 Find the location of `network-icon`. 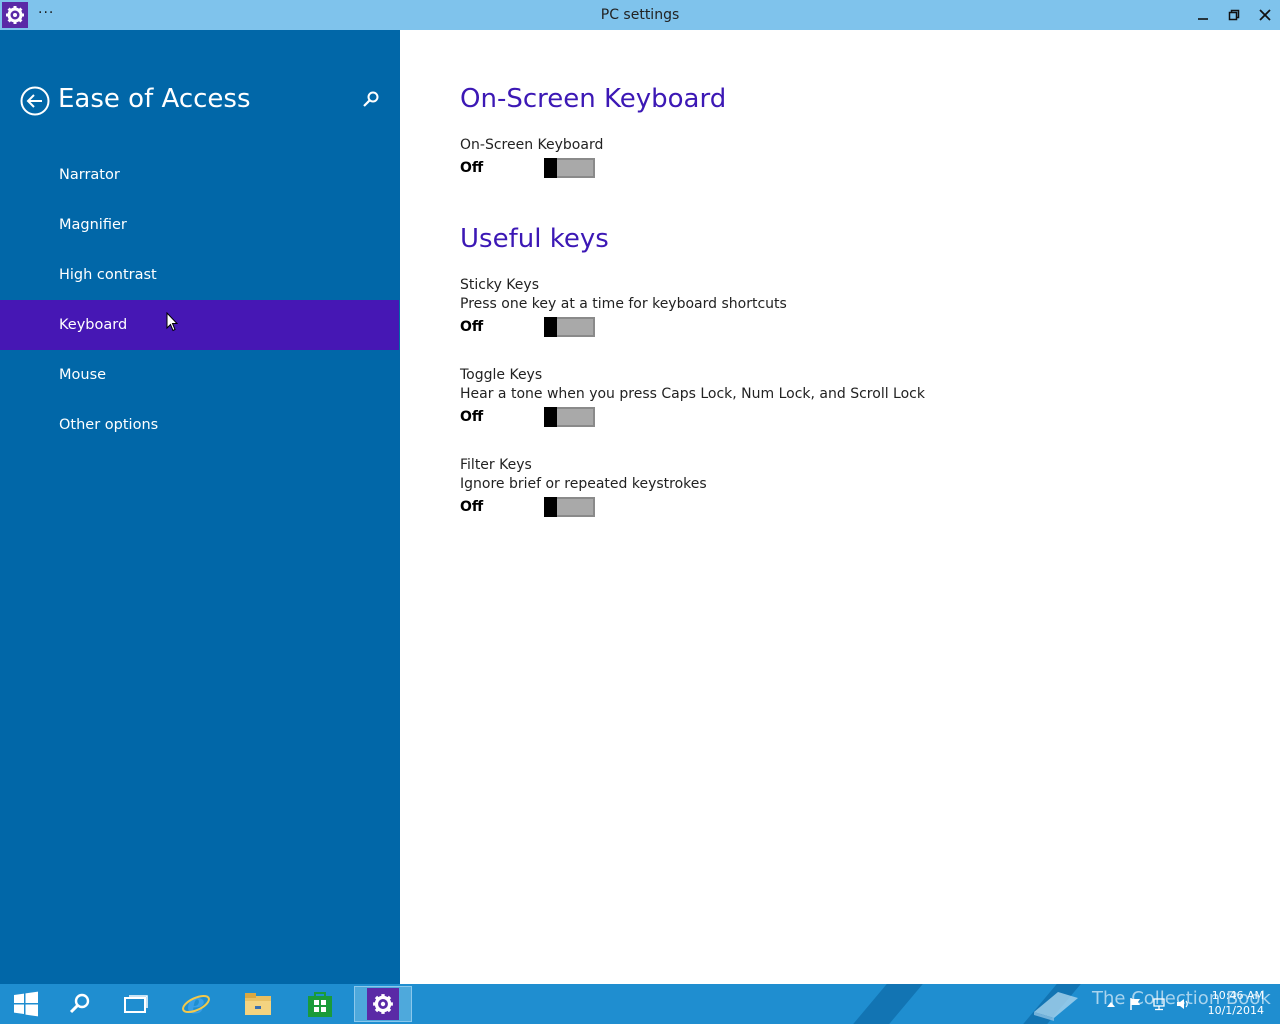

network-icon is located at coordinates (1159, 1004).